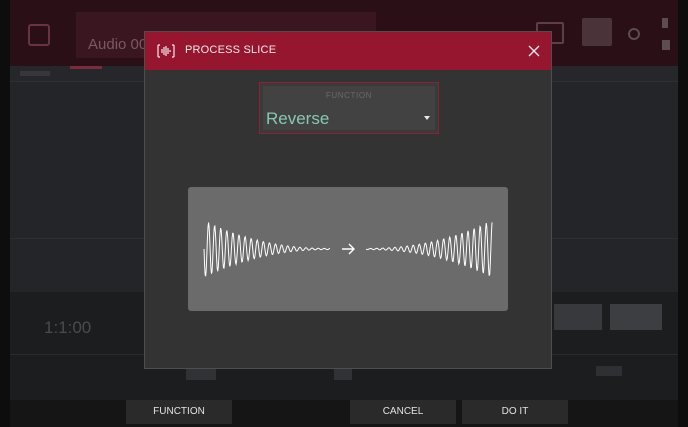 The width and height of the screenshot is (688, 427). I want to click on time-display: 1:1:00, so click(68, 327).